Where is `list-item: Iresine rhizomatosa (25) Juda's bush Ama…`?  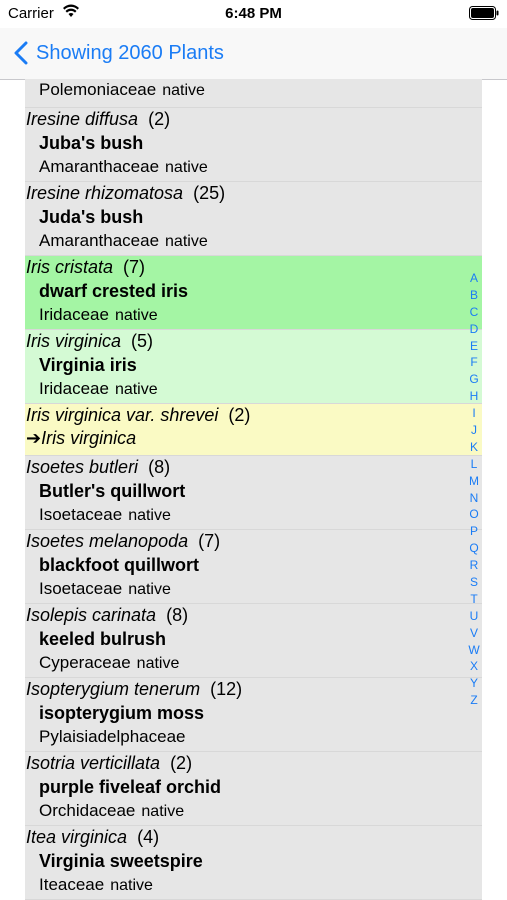 list-item: Iresine rhizomatosa (25) Juda's bush Ama… is located at coordinates (253, 219).